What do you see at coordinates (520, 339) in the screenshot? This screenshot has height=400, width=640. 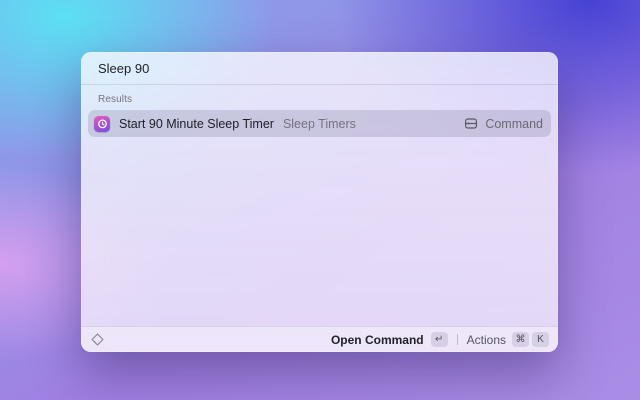 I see `cmd-key-badge: ⌘` at bounding box center [520, 339].